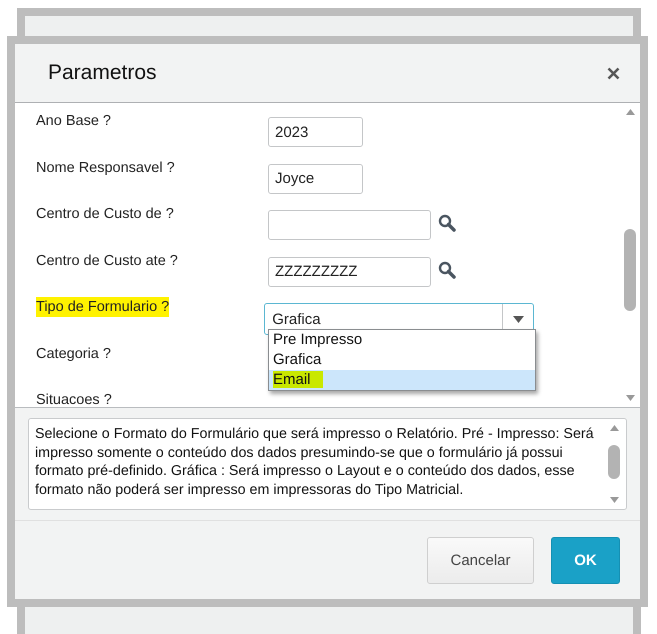 This screenshot has height=634, width=657. What do you see at coordinates (297, 359) in the screenshot?
I see `option-label: Grafica` at bounding box center [297, 359].